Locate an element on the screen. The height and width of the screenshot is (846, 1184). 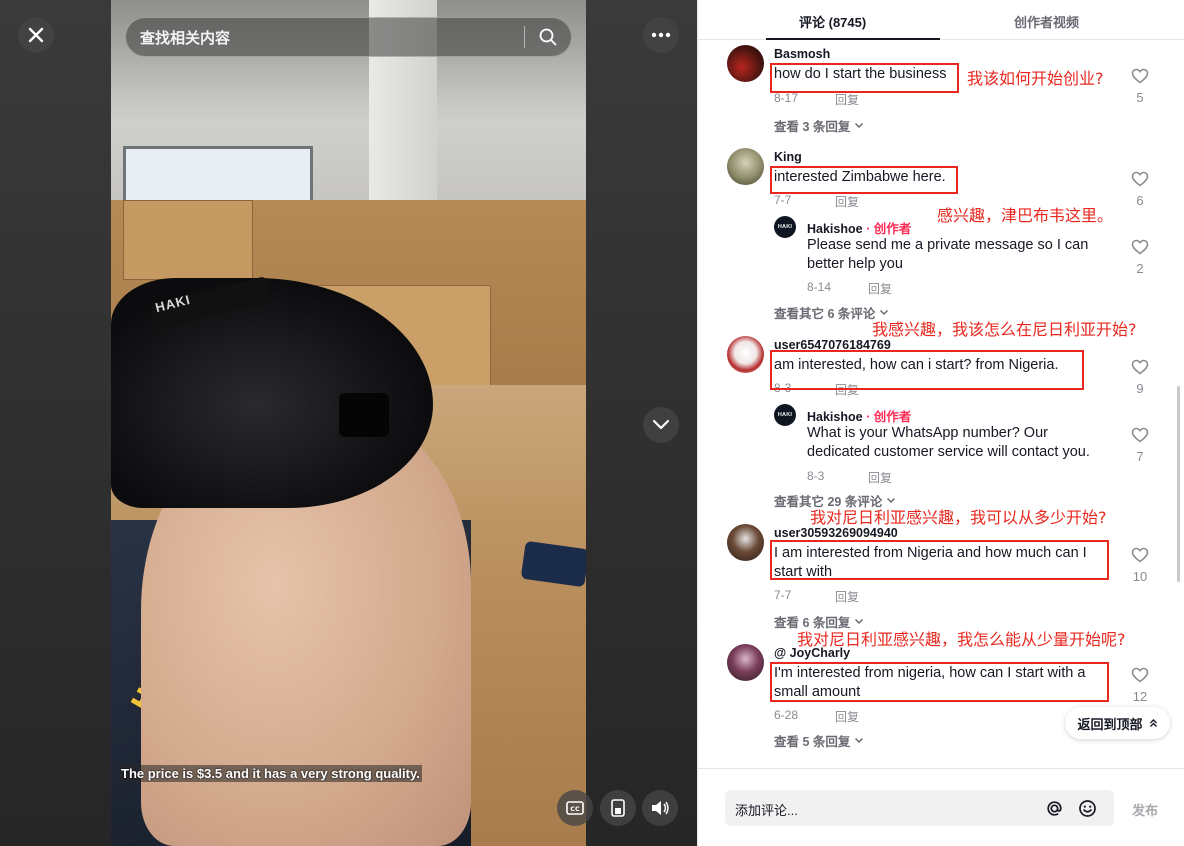
reply-date: 8-3 is located at coordinates (816, 476).